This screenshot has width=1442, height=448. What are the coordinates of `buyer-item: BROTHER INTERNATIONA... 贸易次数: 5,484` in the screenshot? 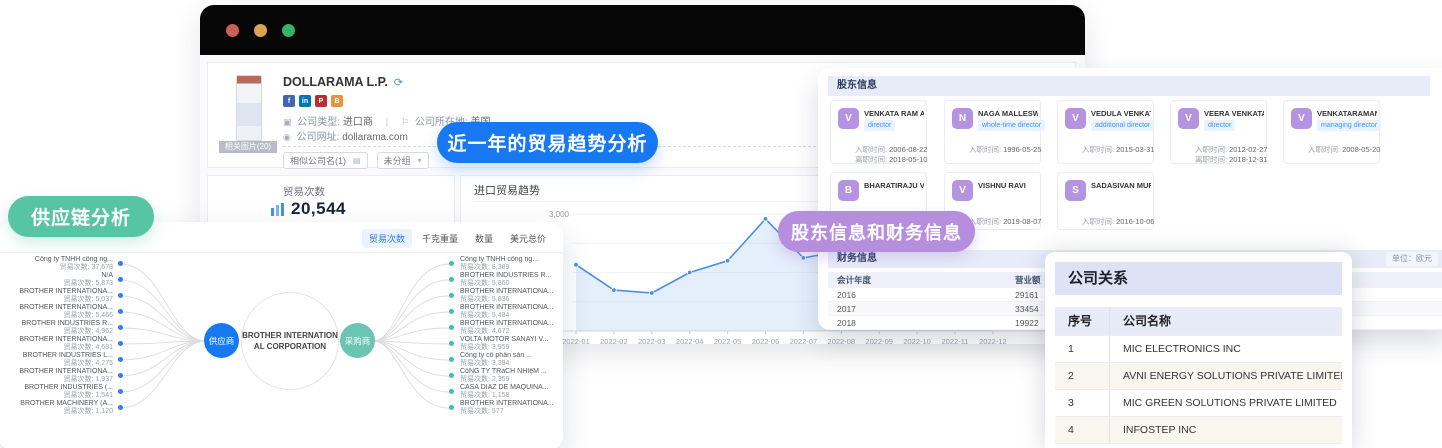 It's located at (504, 312).